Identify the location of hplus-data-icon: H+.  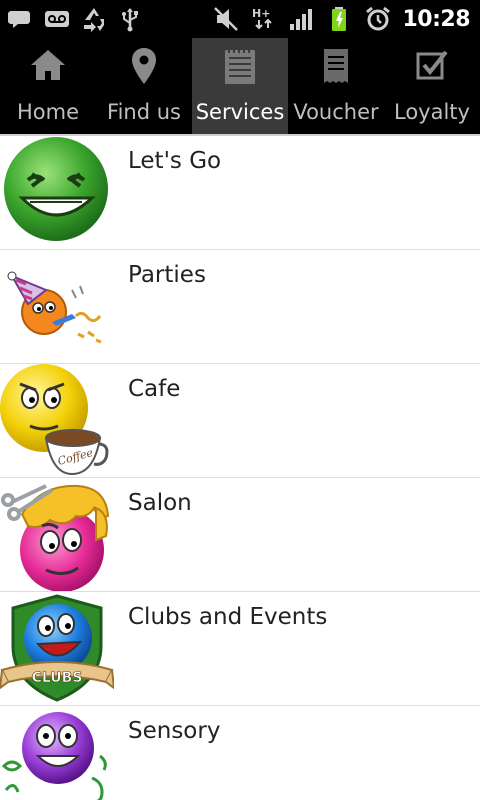
(262, 18).